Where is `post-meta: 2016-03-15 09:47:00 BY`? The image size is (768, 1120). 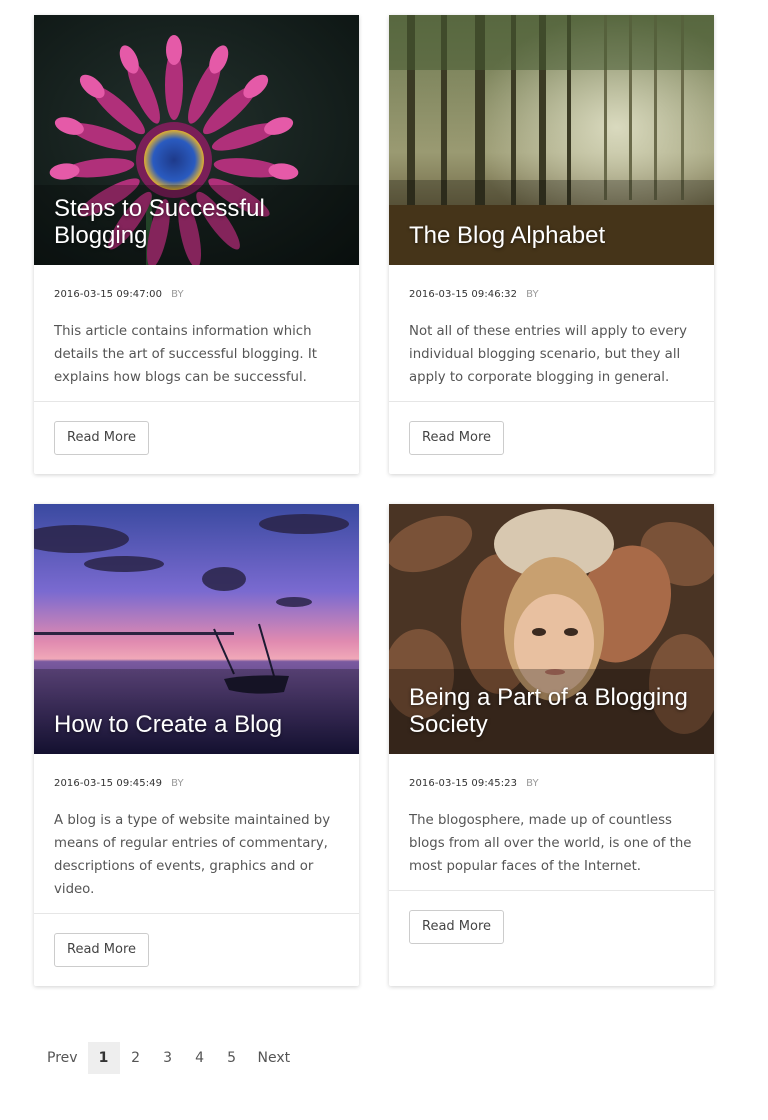
post-meta: 2016-03-15 09:47:00 BY is located at coordinates (196, 284).